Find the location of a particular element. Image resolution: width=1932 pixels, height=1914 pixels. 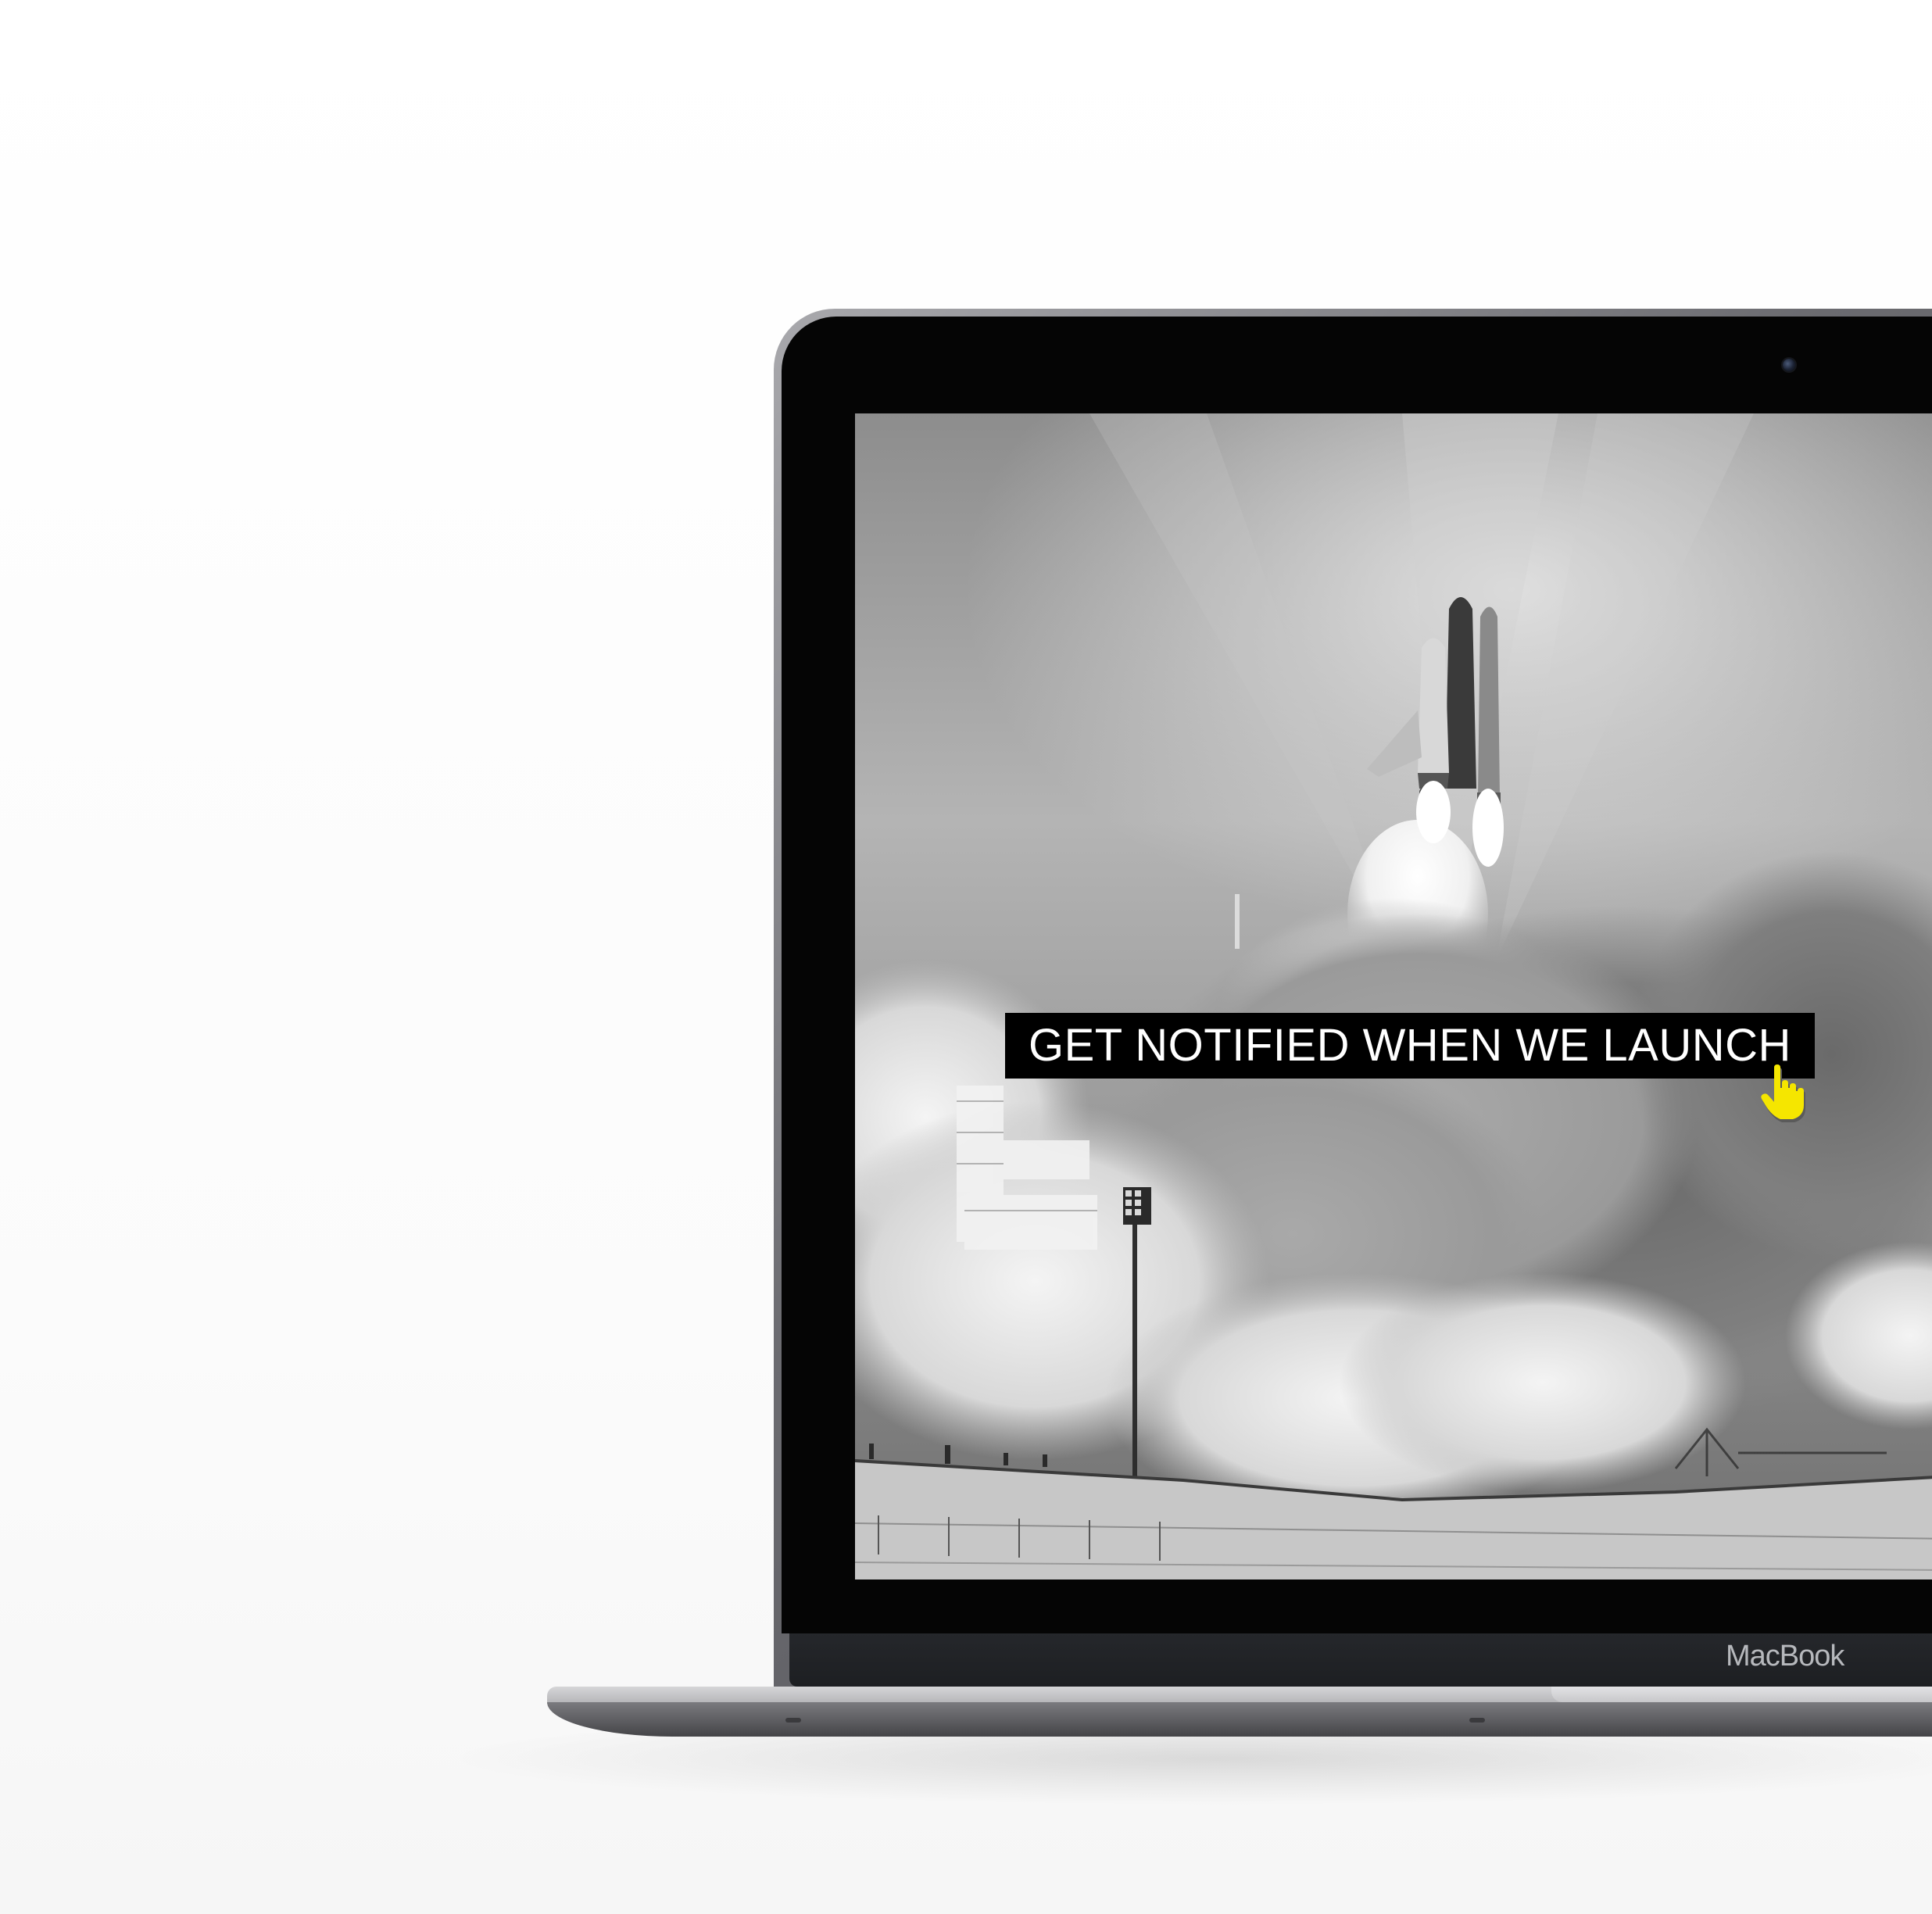

hand-pointer-icon is located at coordinates (1783, 1093).